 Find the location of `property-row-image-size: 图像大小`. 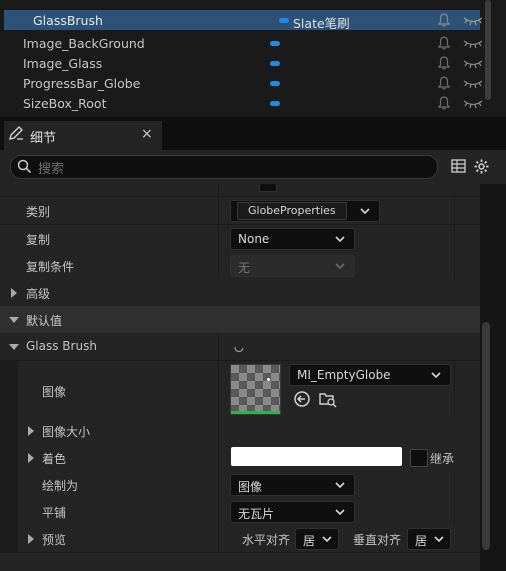

property-row-image-size: 图像大小 is located at coordinates (240, 431).